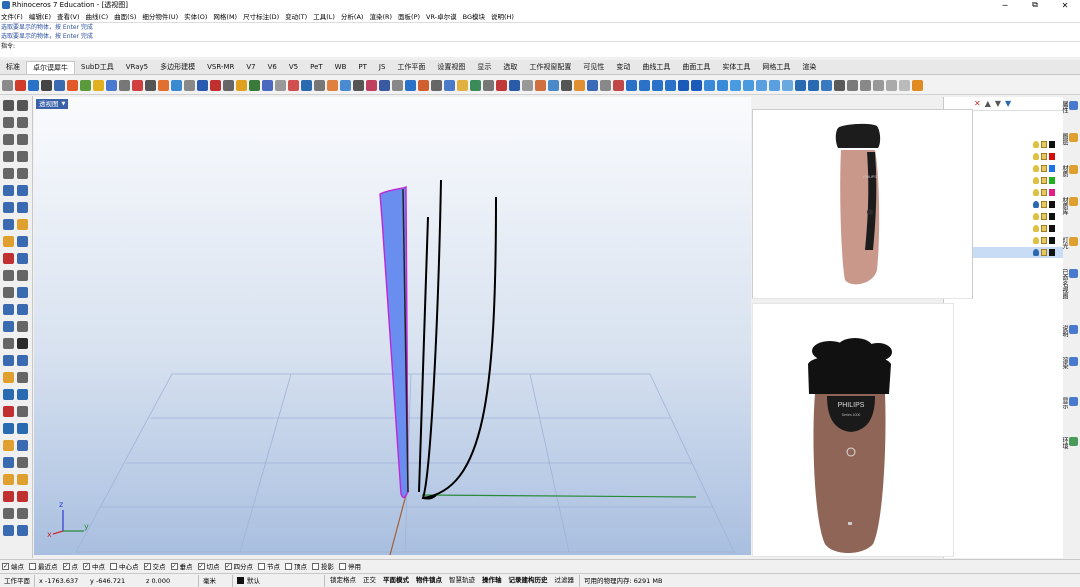 Image resolution: width=1080 pixels, height=587 pixels. What do you see at coordinates (22, 394) in the screenshot?
I see `cplane-tool-icon` at bounding box center [22, 394].